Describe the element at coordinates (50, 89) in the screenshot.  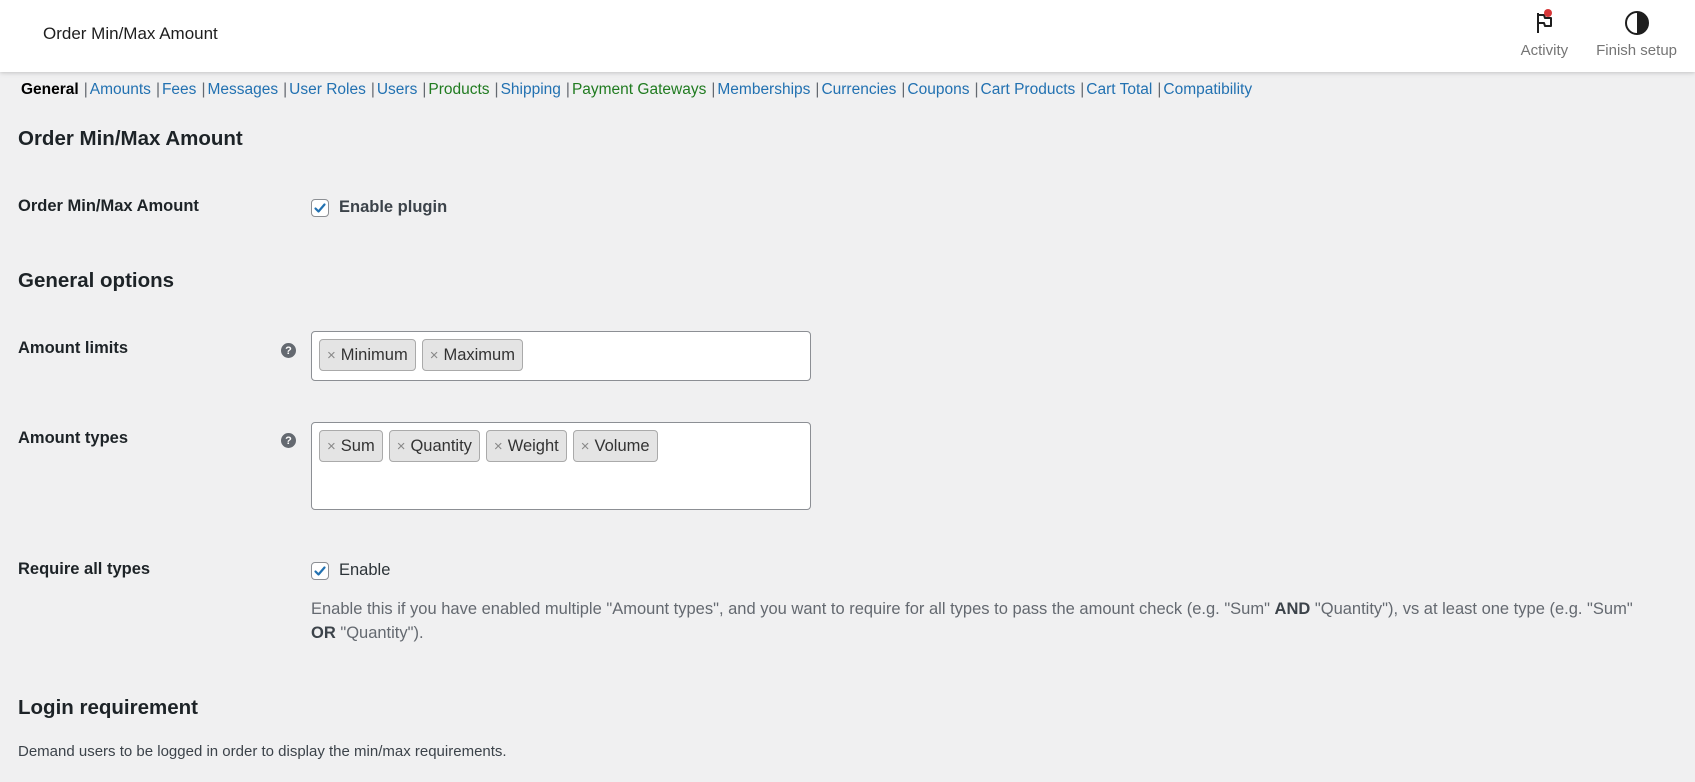
I see `subnav-general: General` at that location.